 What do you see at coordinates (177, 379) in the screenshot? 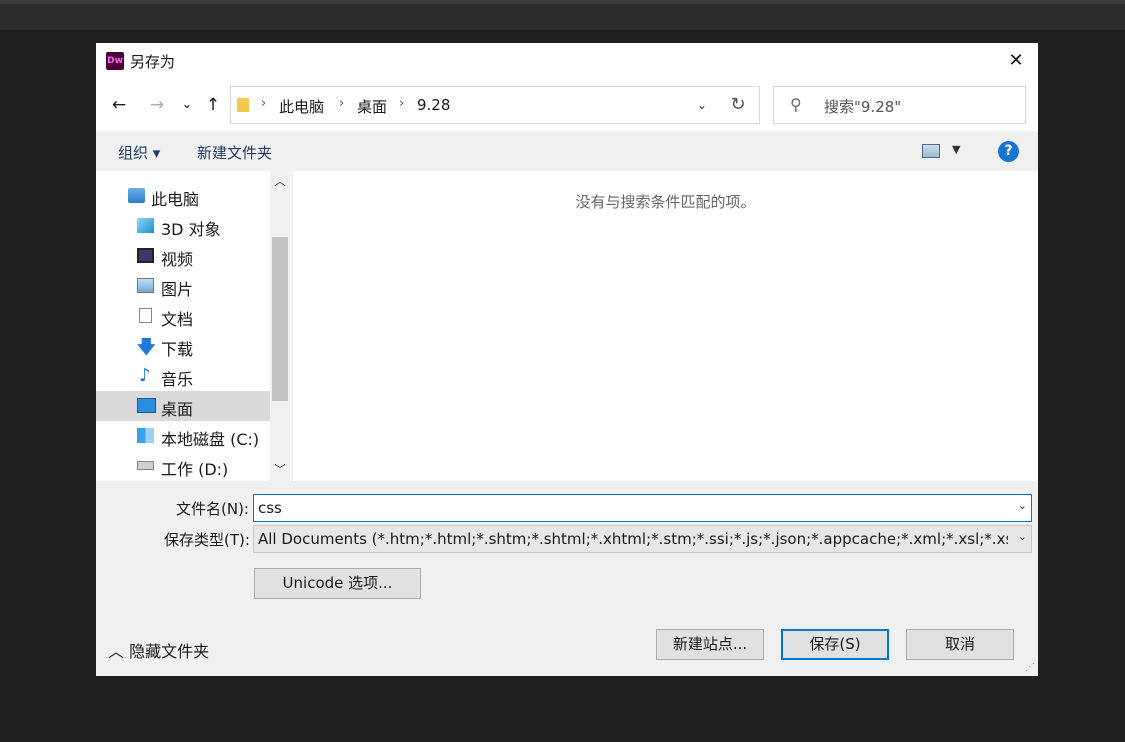
I see `sidebar-item-label: 音乐` at bounding box center [177, 379].